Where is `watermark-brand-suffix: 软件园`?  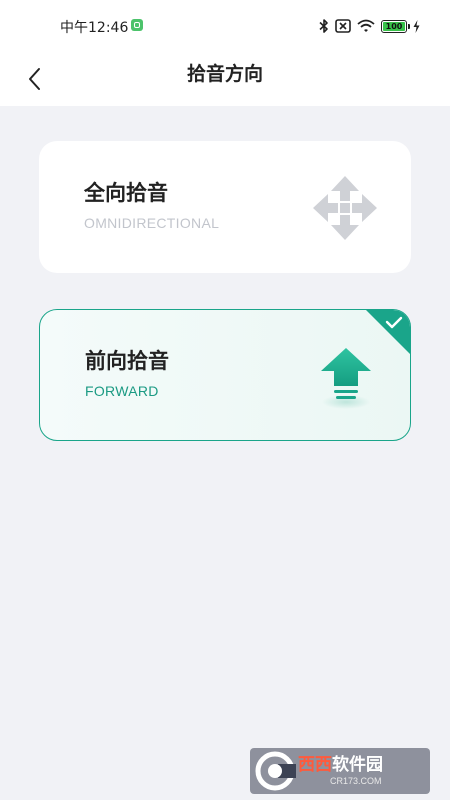 watermark-brand-suffix: 软件园 is located at coordinates (357, 764).